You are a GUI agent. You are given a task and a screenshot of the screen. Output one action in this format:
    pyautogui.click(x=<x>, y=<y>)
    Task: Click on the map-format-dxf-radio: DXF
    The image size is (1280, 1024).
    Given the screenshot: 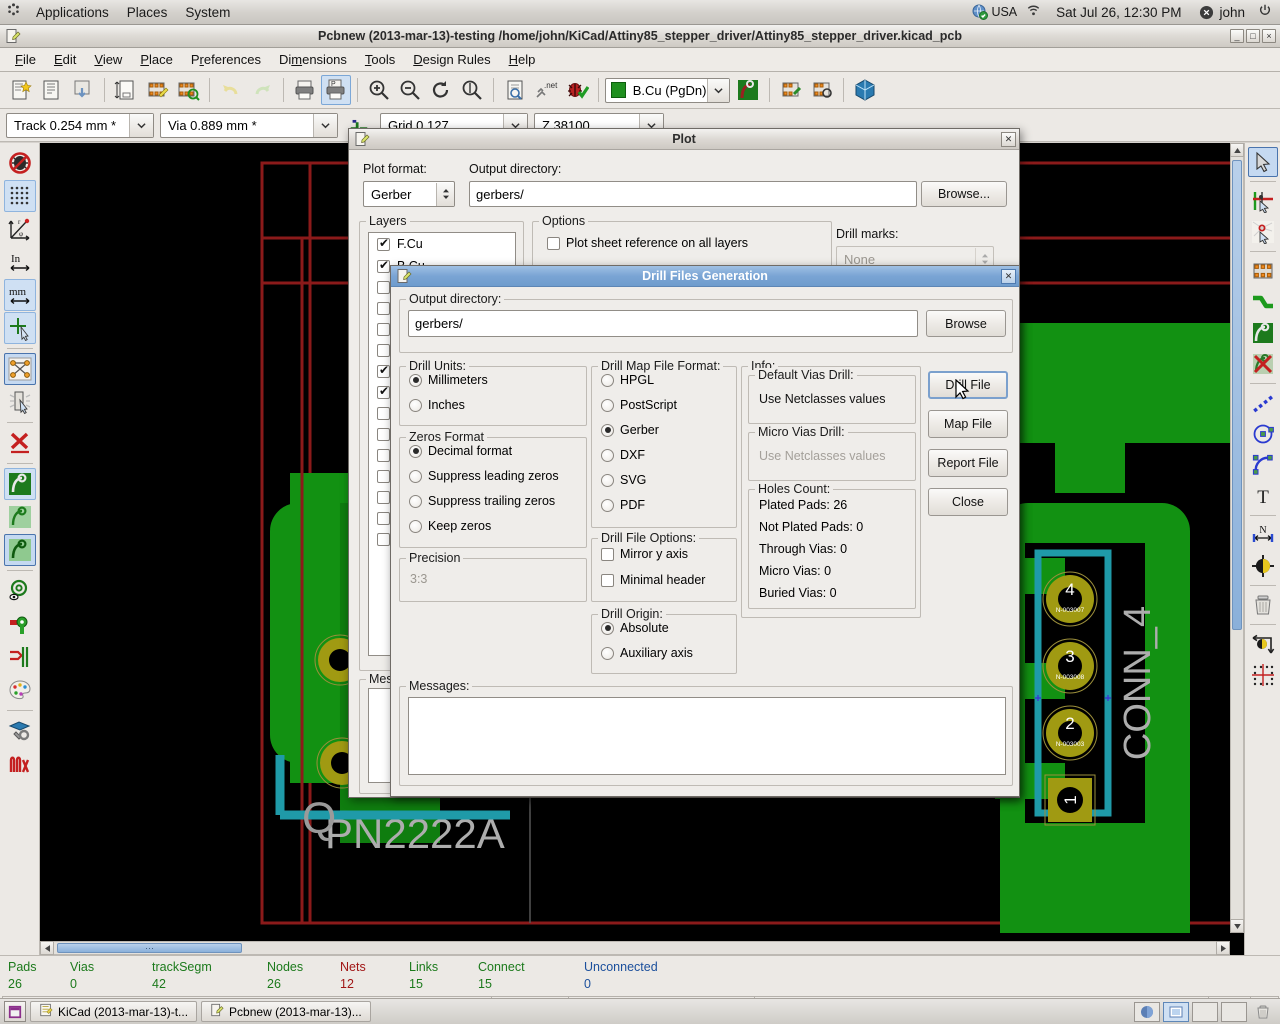 What is the action you would take?
    pyautogui.click(x=623, y=455)
    